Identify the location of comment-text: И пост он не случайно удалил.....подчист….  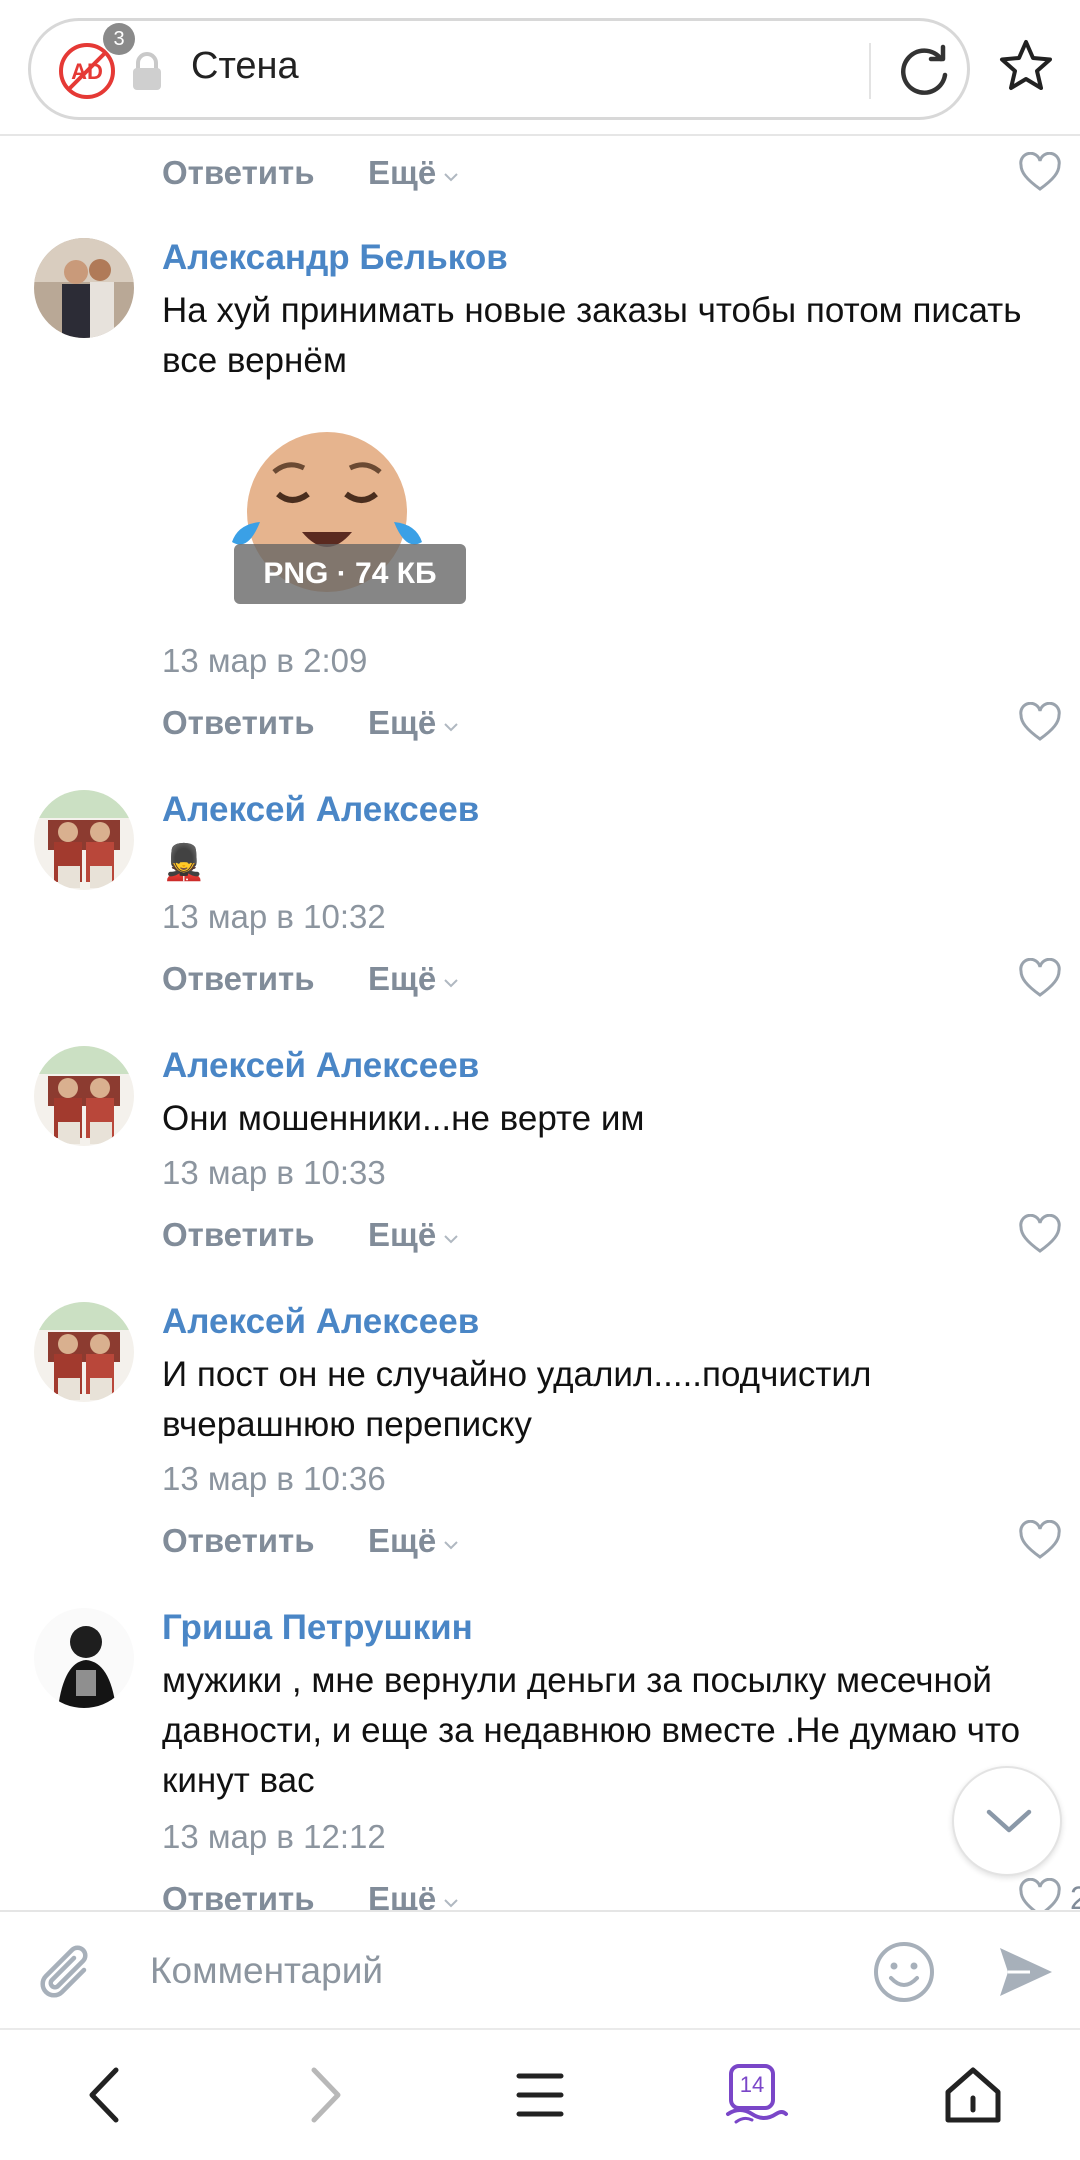
(517, 1399).